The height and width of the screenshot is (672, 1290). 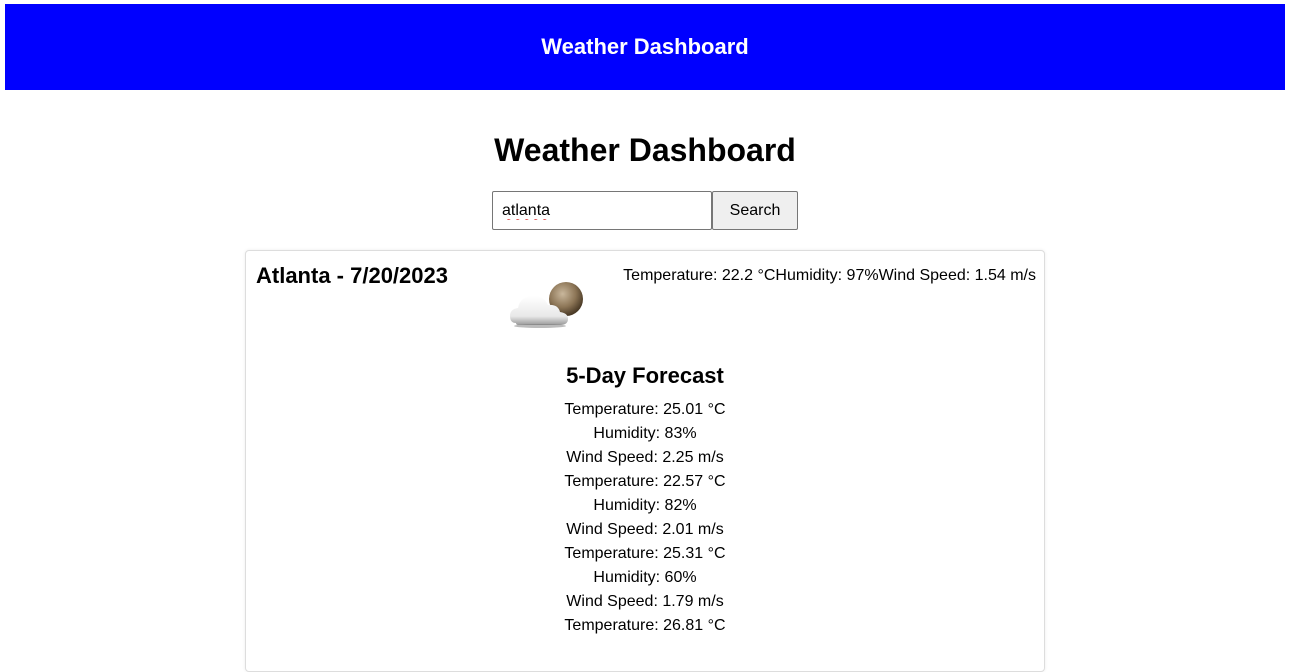 I want to click on search-input, so click(x=602, y=210).